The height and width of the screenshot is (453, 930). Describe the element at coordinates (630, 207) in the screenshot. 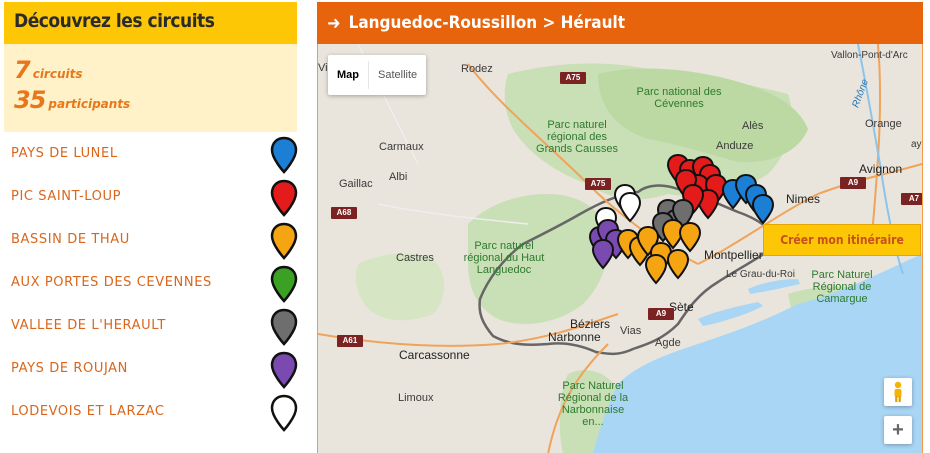

I see `map-marker-lodevois` at that location.